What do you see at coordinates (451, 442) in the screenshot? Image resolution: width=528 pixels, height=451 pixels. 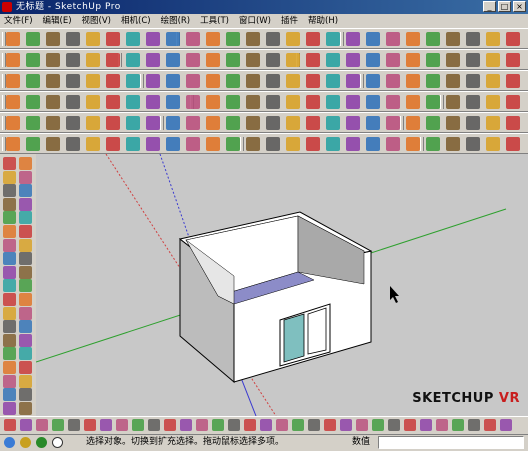 I see `measurements-input` at bounding box center [451, 442].